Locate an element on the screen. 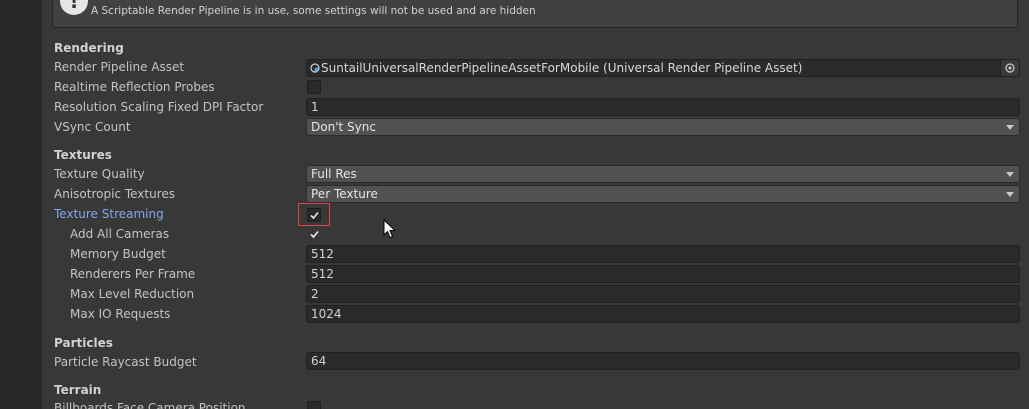 Image resolution: width=1029 pixels, height=409 pixels. section-header-terrain: Terrain is located at coordinates (78, 390).